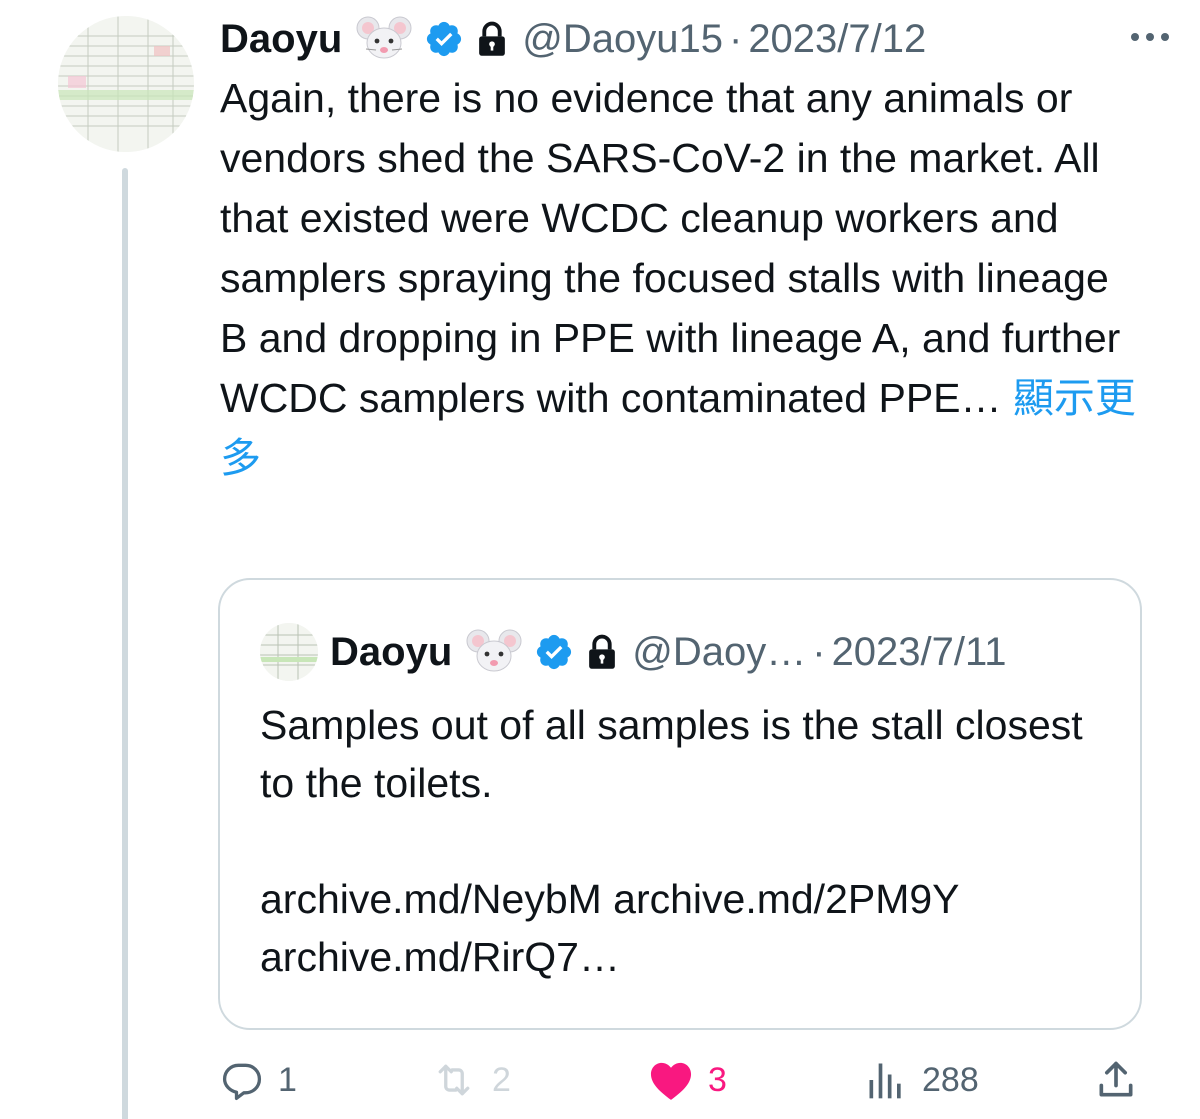 This screenshot has height=1119, width=1200. Describe the element at coordinates (885, 1081) in the screenshot. I see `views-icon` at that location.